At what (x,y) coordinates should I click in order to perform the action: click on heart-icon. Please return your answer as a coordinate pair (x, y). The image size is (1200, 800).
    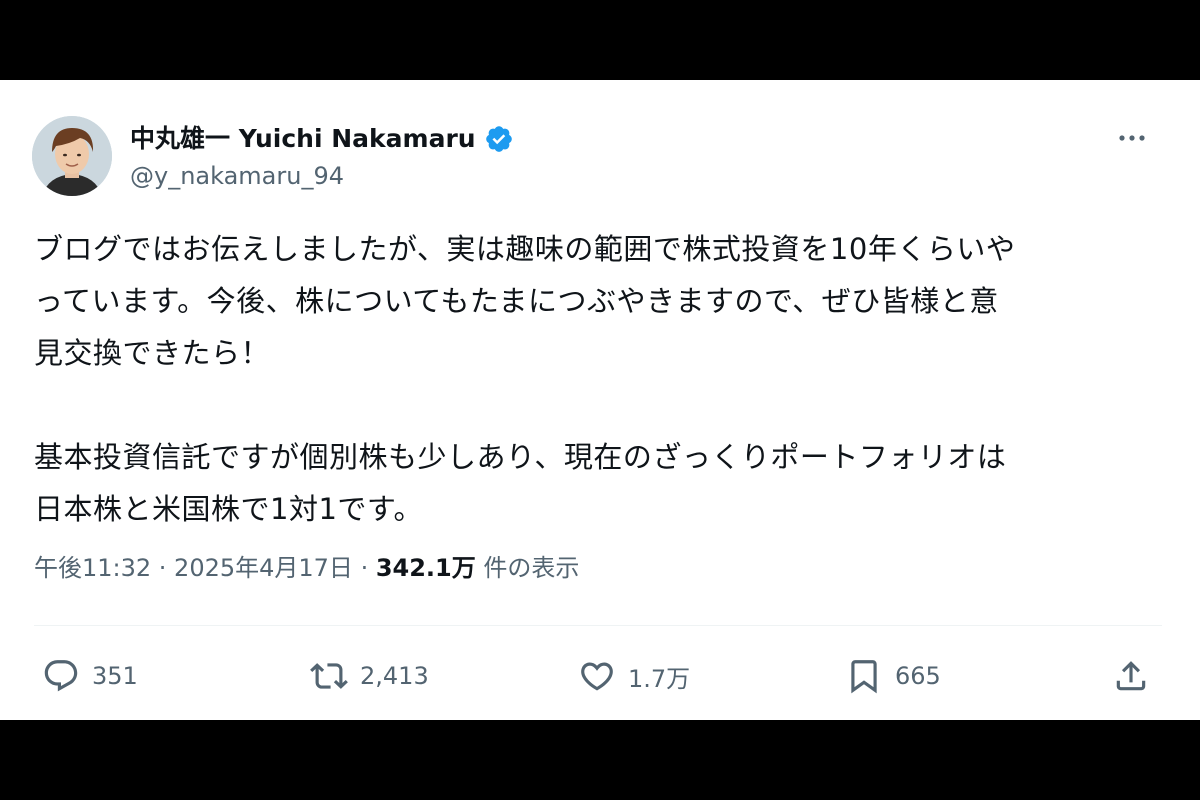
    Looking at the image, I should click on (597, 676).